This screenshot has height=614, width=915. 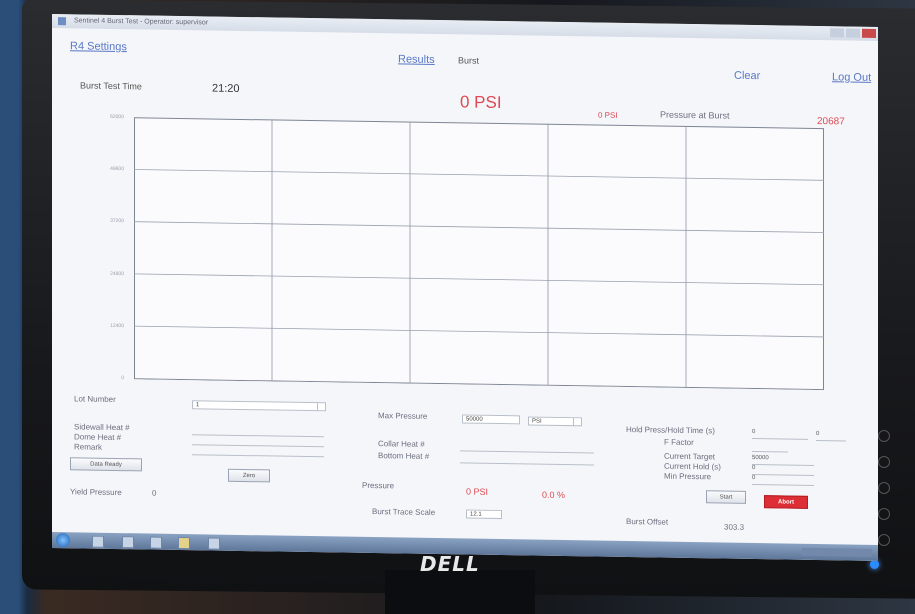 I want to click on hold-press-input: 0, so click(x=780, y=434).